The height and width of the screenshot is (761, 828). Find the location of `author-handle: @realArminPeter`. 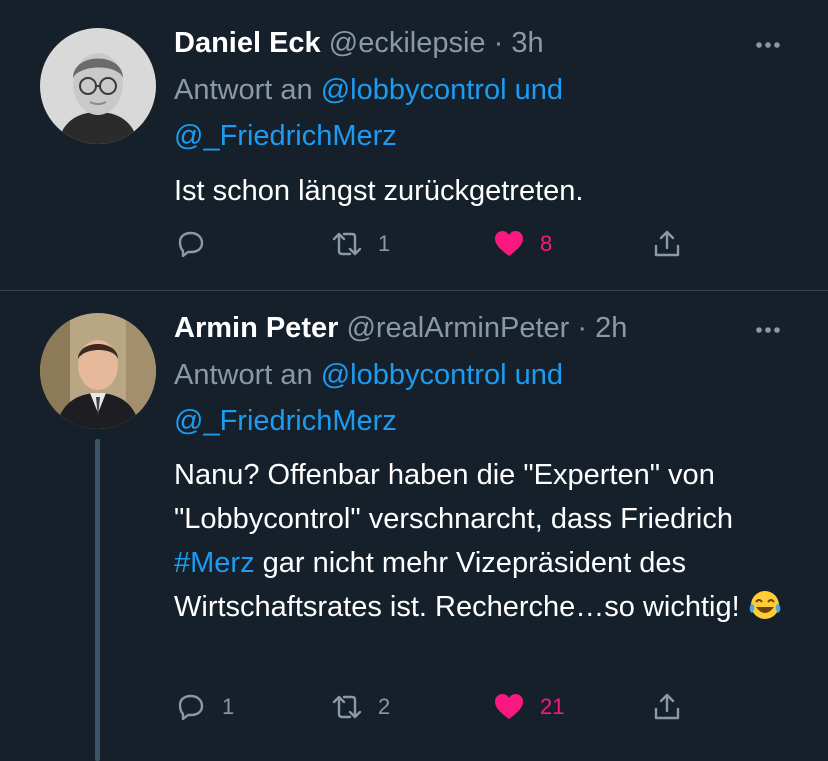

author-handle: @realArminPeter is located at coordinates (457, 328).